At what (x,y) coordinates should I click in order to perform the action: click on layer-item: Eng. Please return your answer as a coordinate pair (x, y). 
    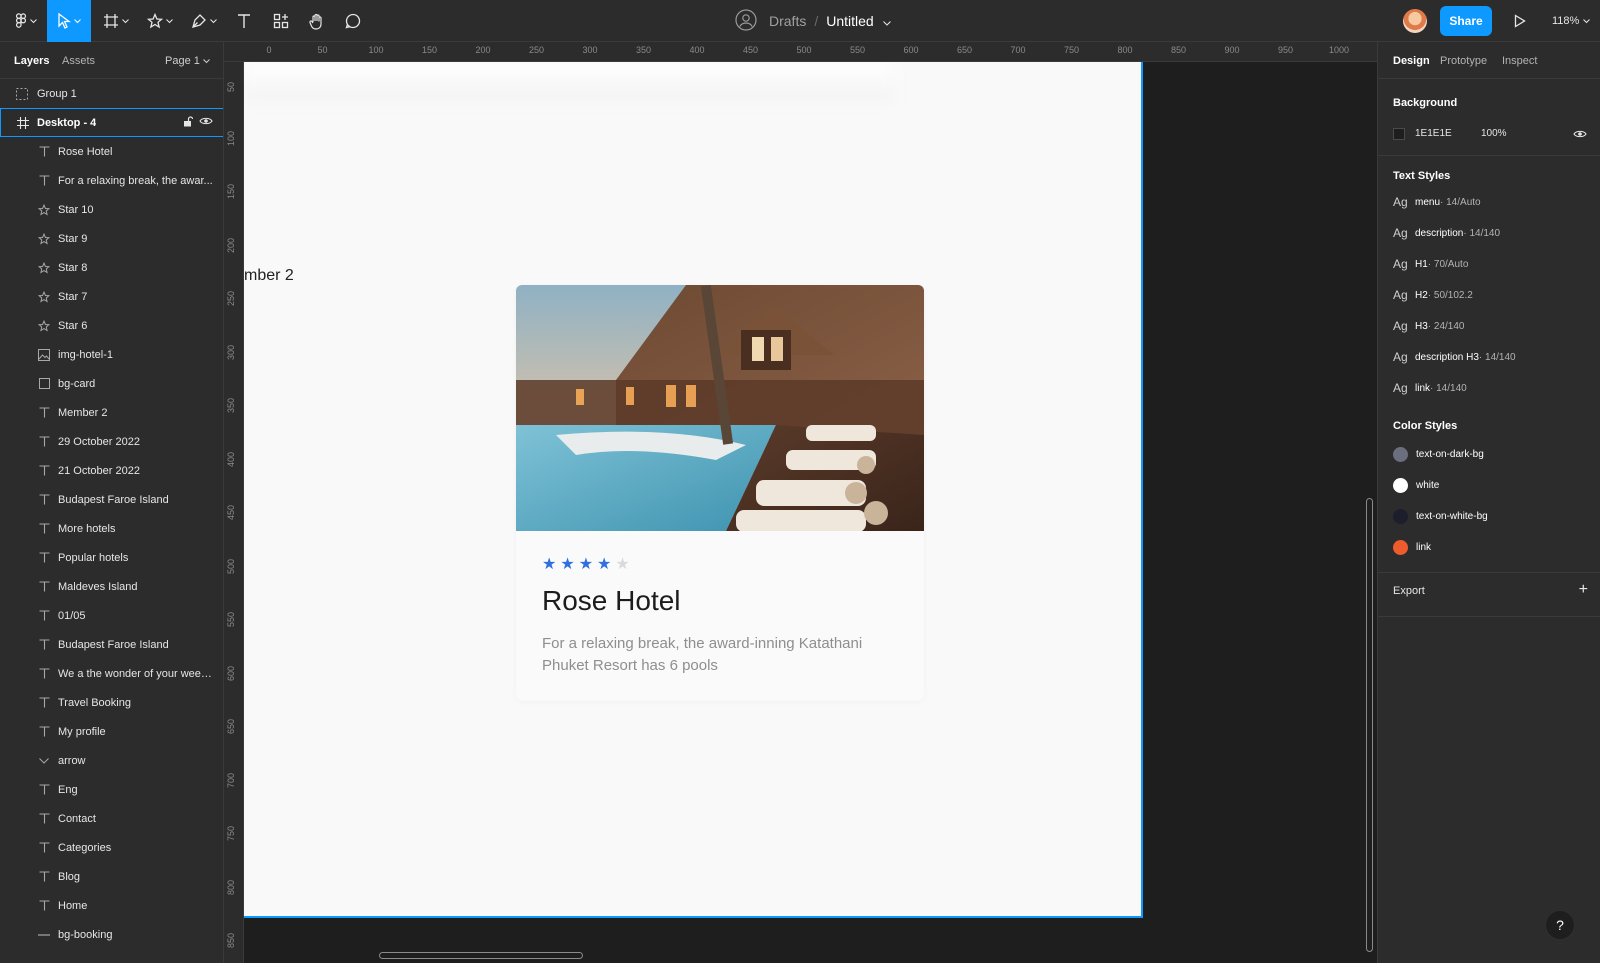
    Looking at the image, I should click on (111, 789).